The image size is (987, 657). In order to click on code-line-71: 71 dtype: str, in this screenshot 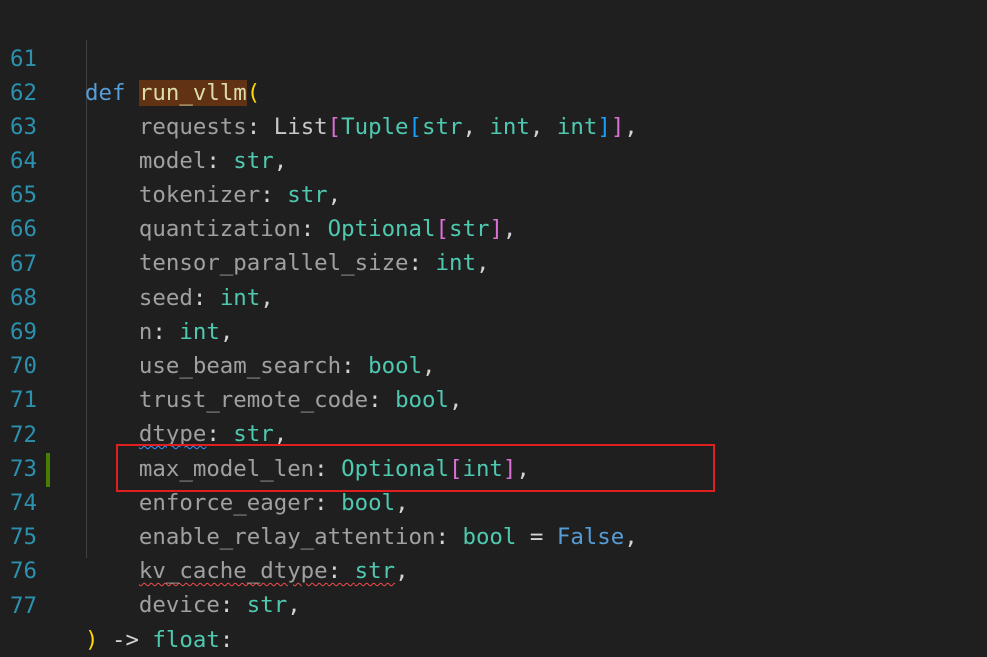, I will do `click(493, 398)`.